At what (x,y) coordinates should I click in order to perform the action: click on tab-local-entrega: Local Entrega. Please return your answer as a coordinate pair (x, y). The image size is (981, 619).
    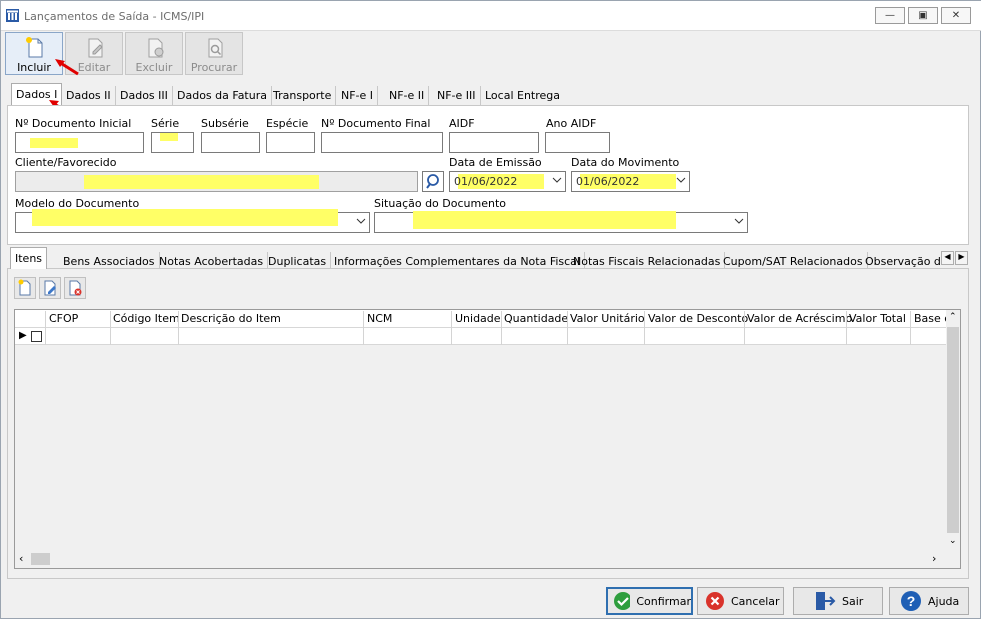
    Looking at the image, I should click on (522, 95).